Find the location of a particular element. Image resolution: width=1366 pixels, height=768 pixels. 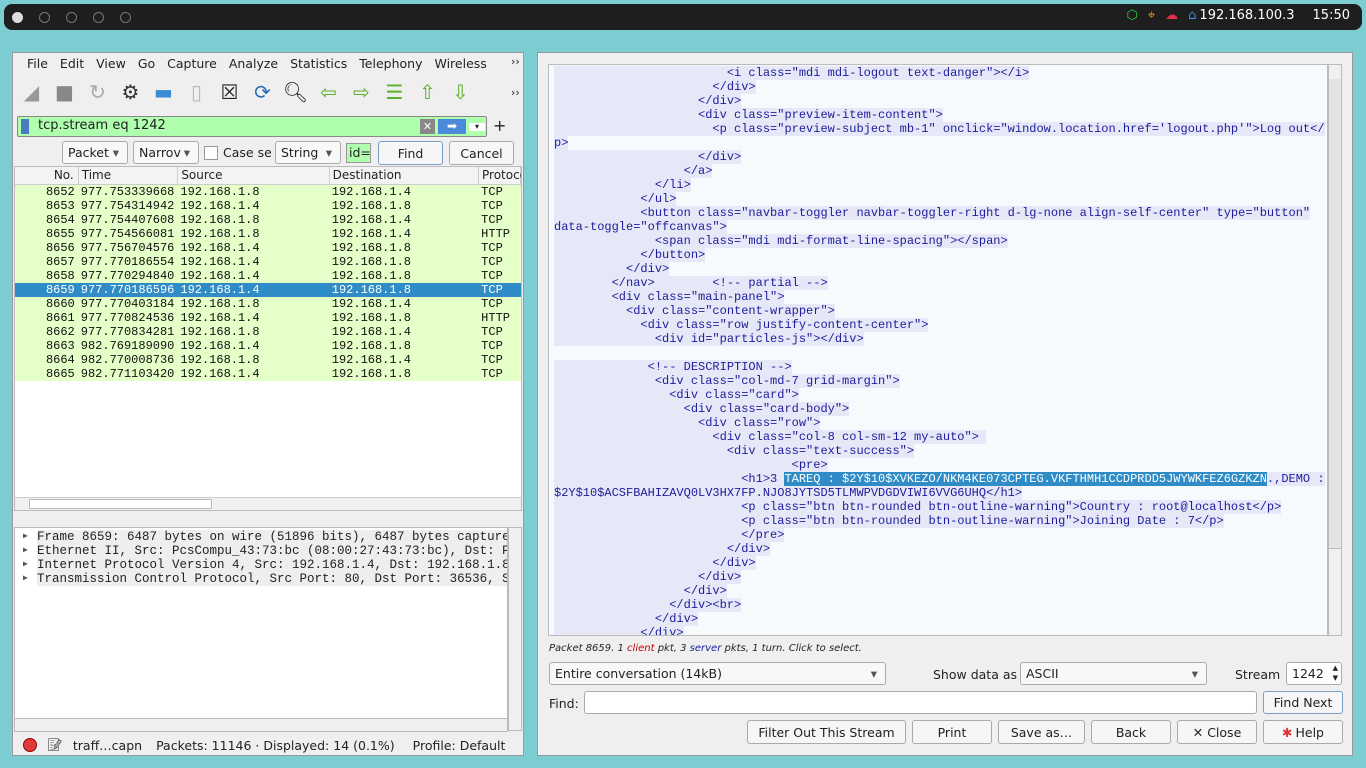

packet-list-hscrollbar is located at coordinates (268, 503).